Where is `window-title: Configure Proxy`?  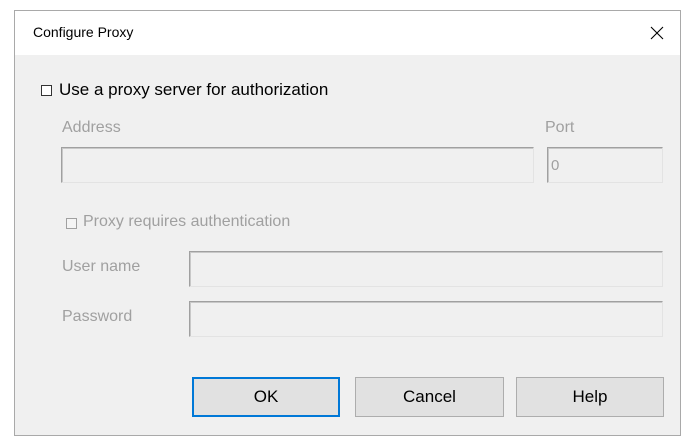
window-title: Configure Proxy is located at coordinates (83, 32).